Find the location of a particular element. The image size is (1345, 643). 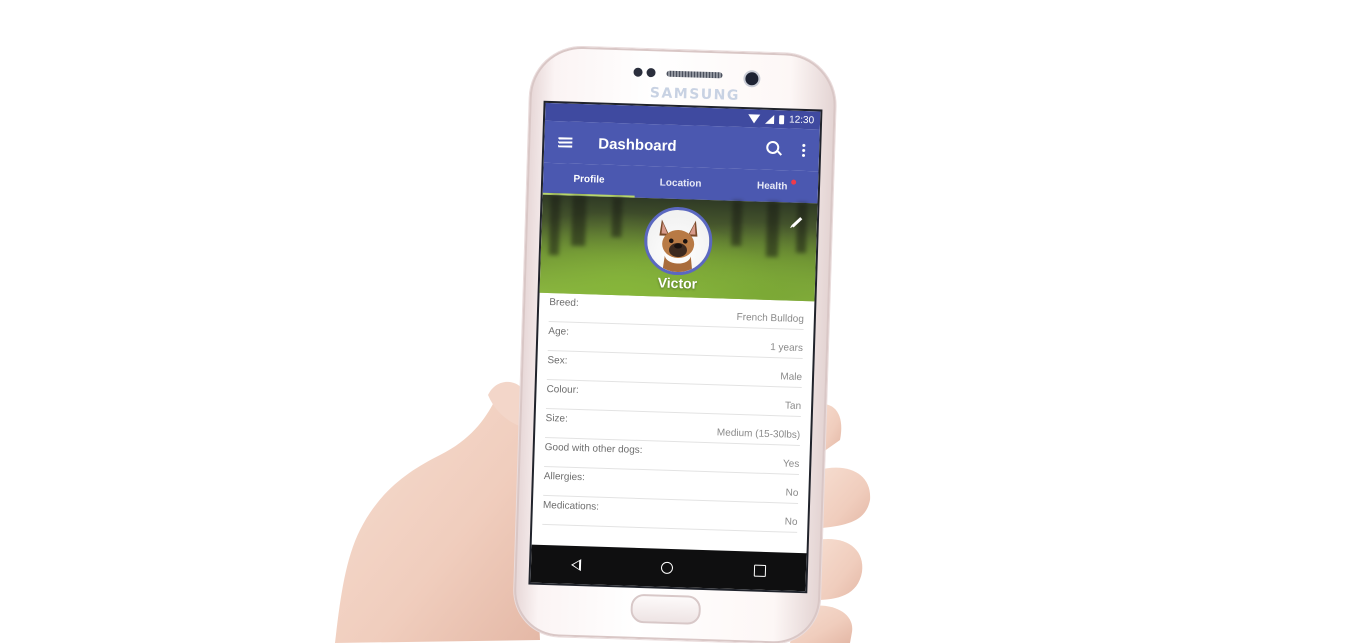

profile-header: Victor is located at coordinates (678, 248).